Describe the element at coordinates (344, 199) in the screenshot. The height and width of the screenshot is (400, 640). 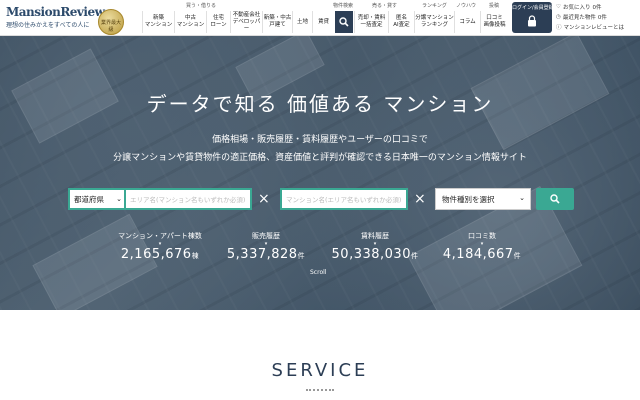
I see `mansion-name-input: マンション名(エリア名もいずれか必須)` at that location.